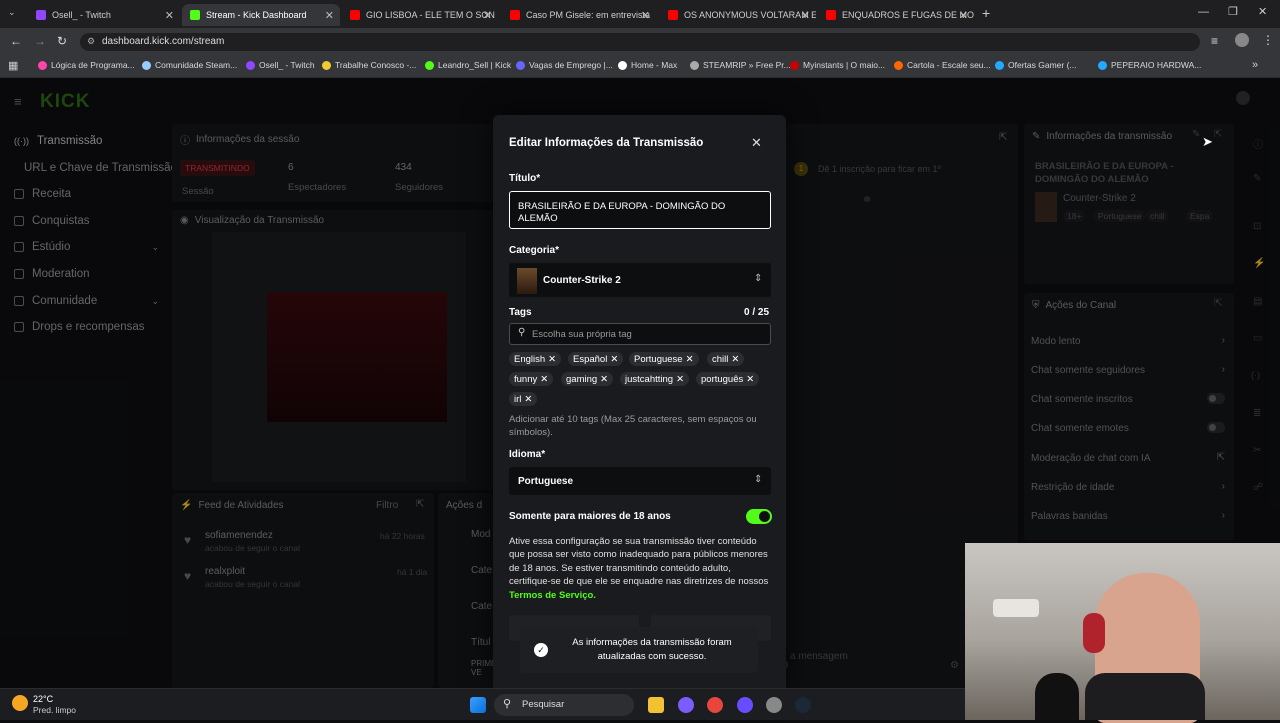  I want to click on chrome-icon, so click(715, 705).